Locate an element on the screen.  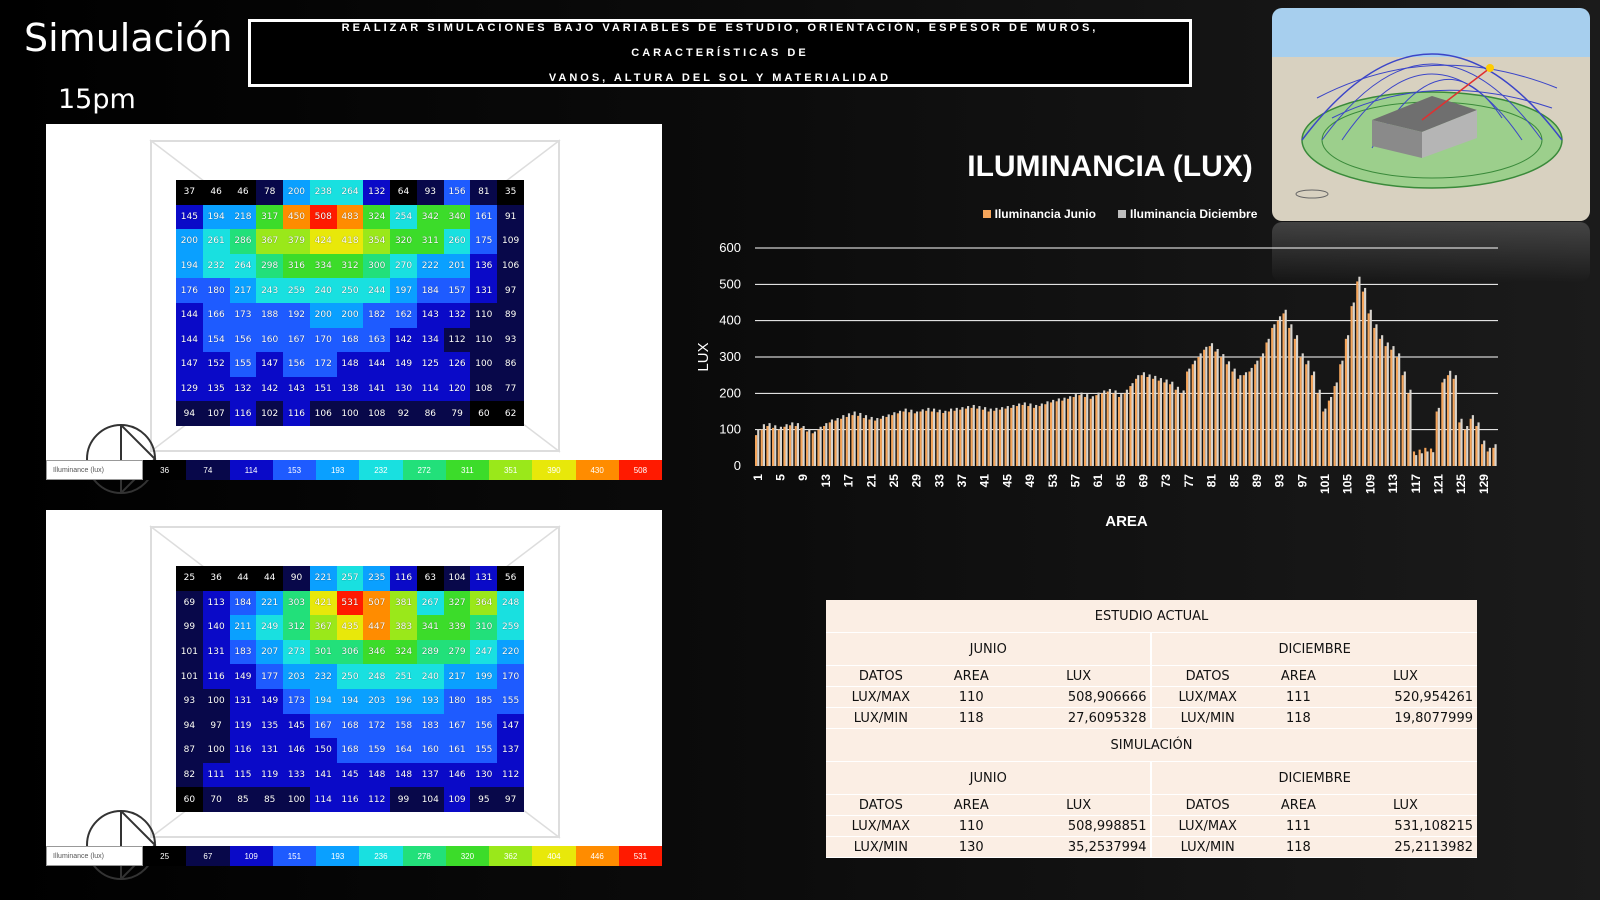
grid-cell: 196 is located at coordinates (403, 701).